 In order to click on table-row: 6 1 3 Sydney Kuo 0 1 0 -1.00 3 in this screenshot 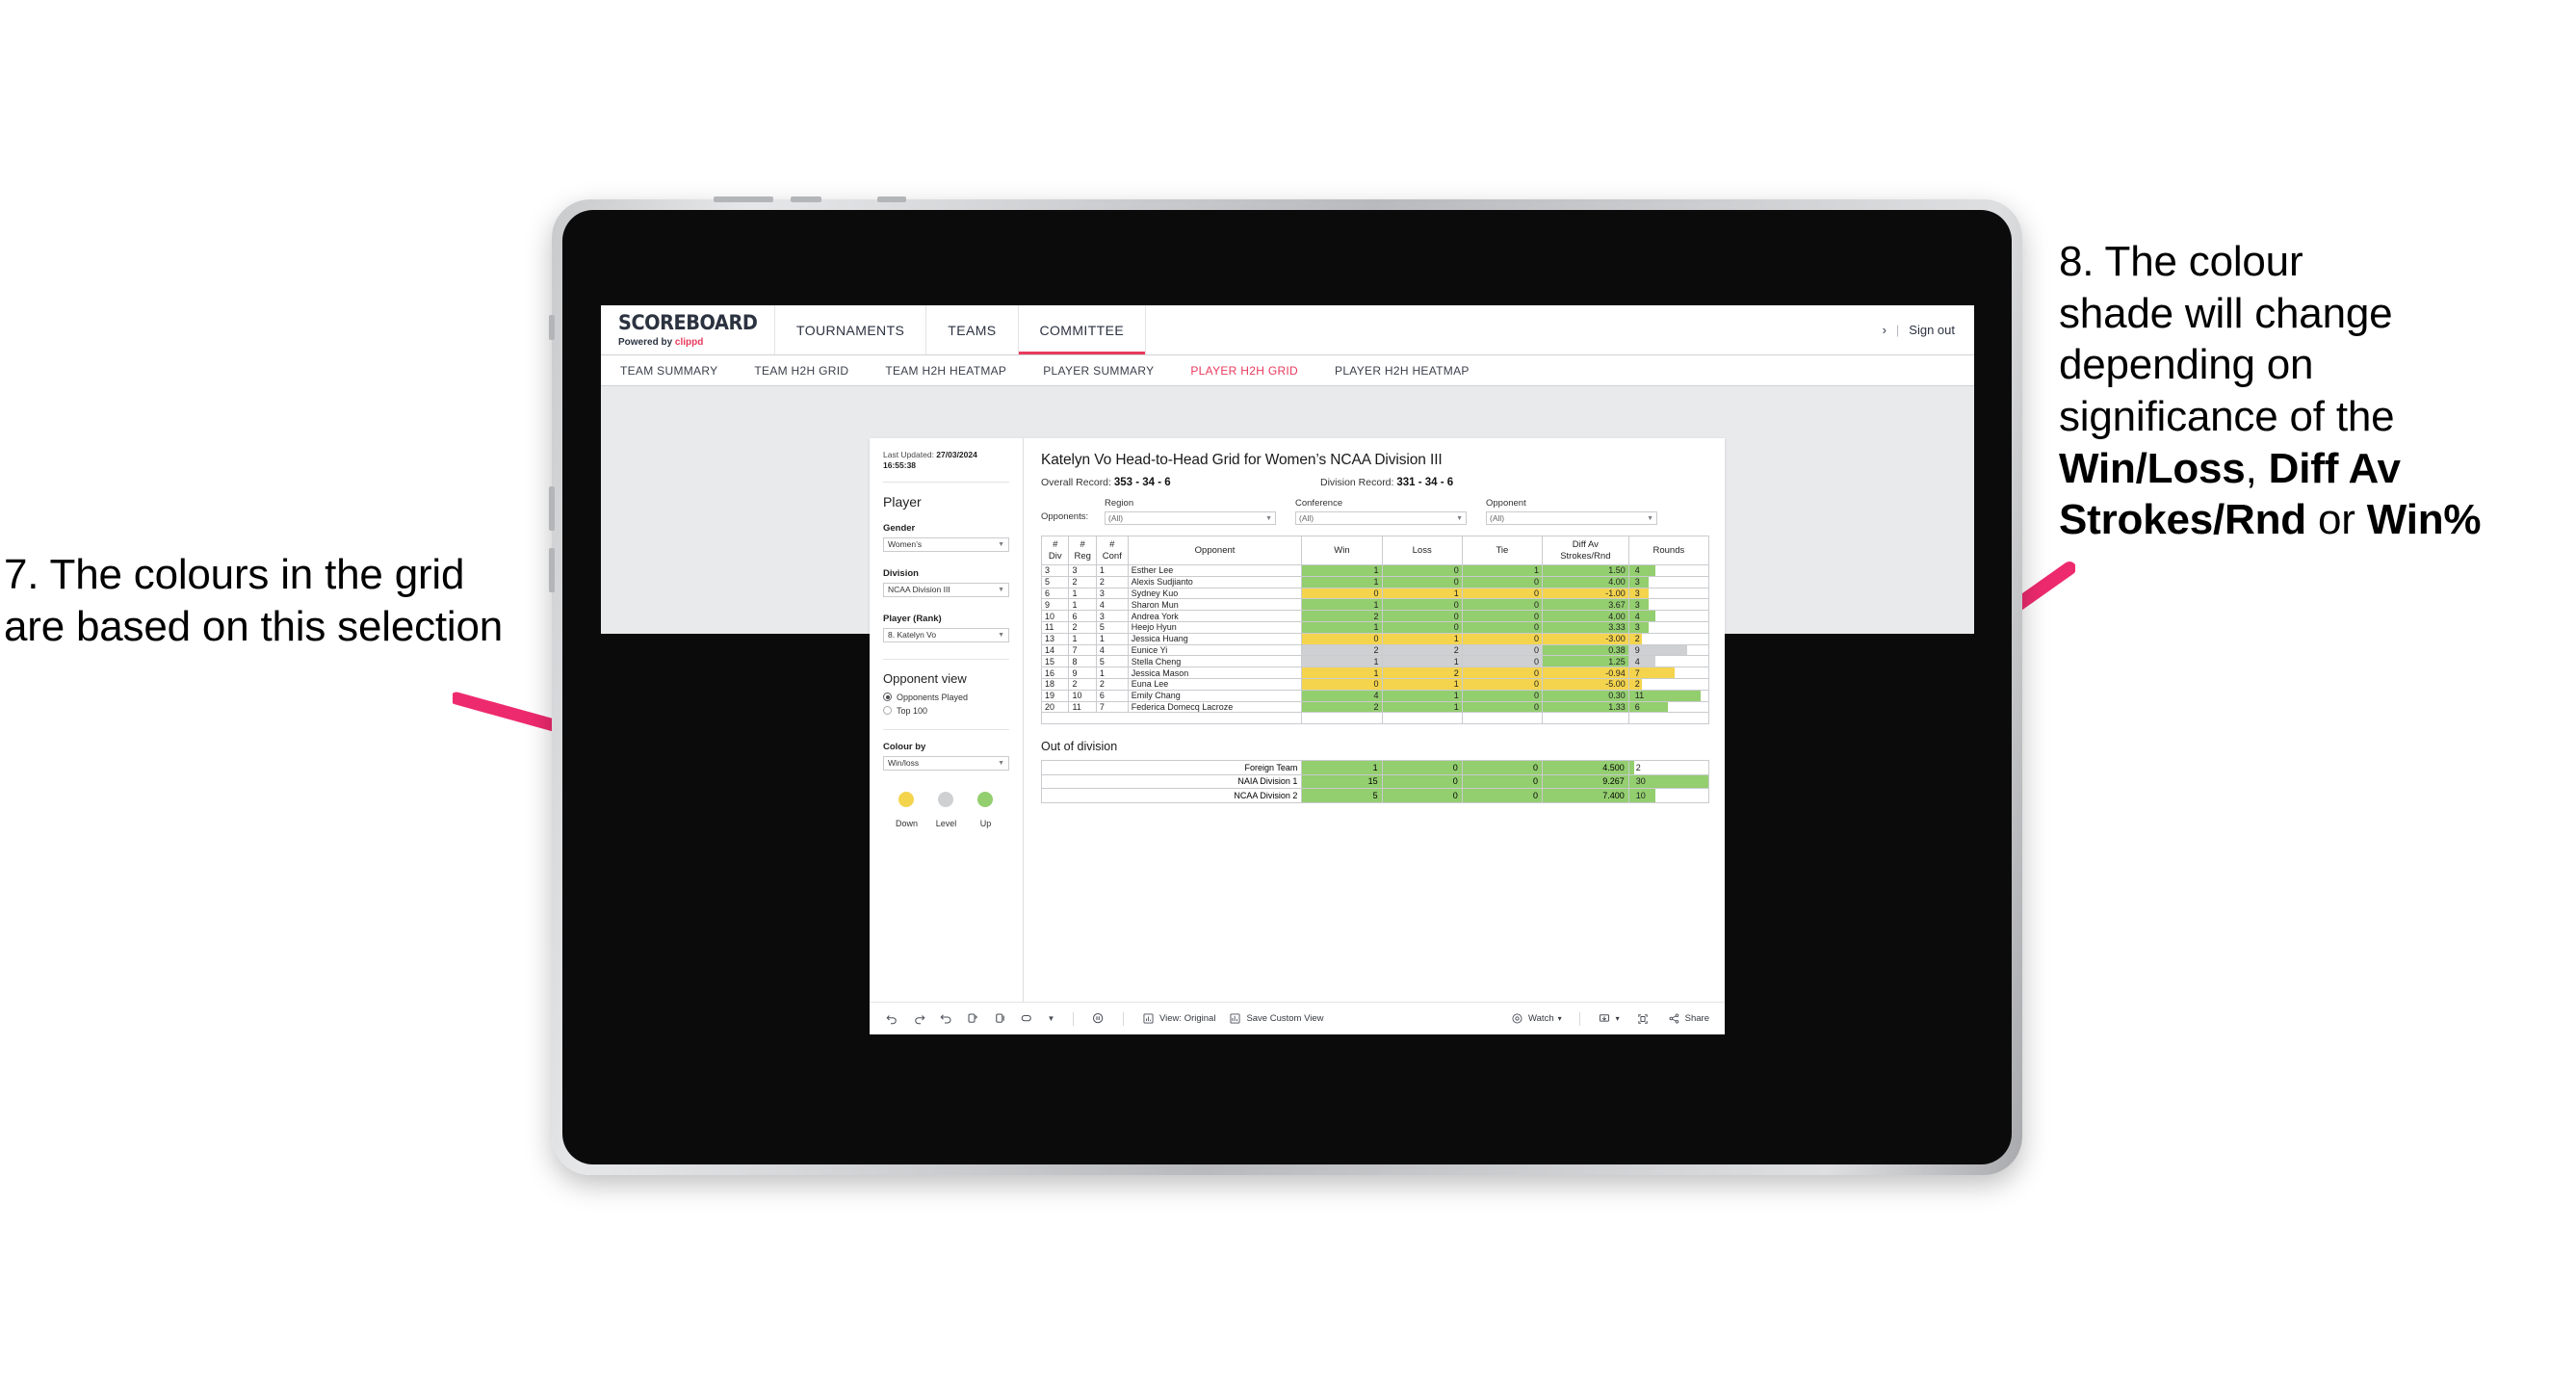, I will do `click(1375, 593)`.